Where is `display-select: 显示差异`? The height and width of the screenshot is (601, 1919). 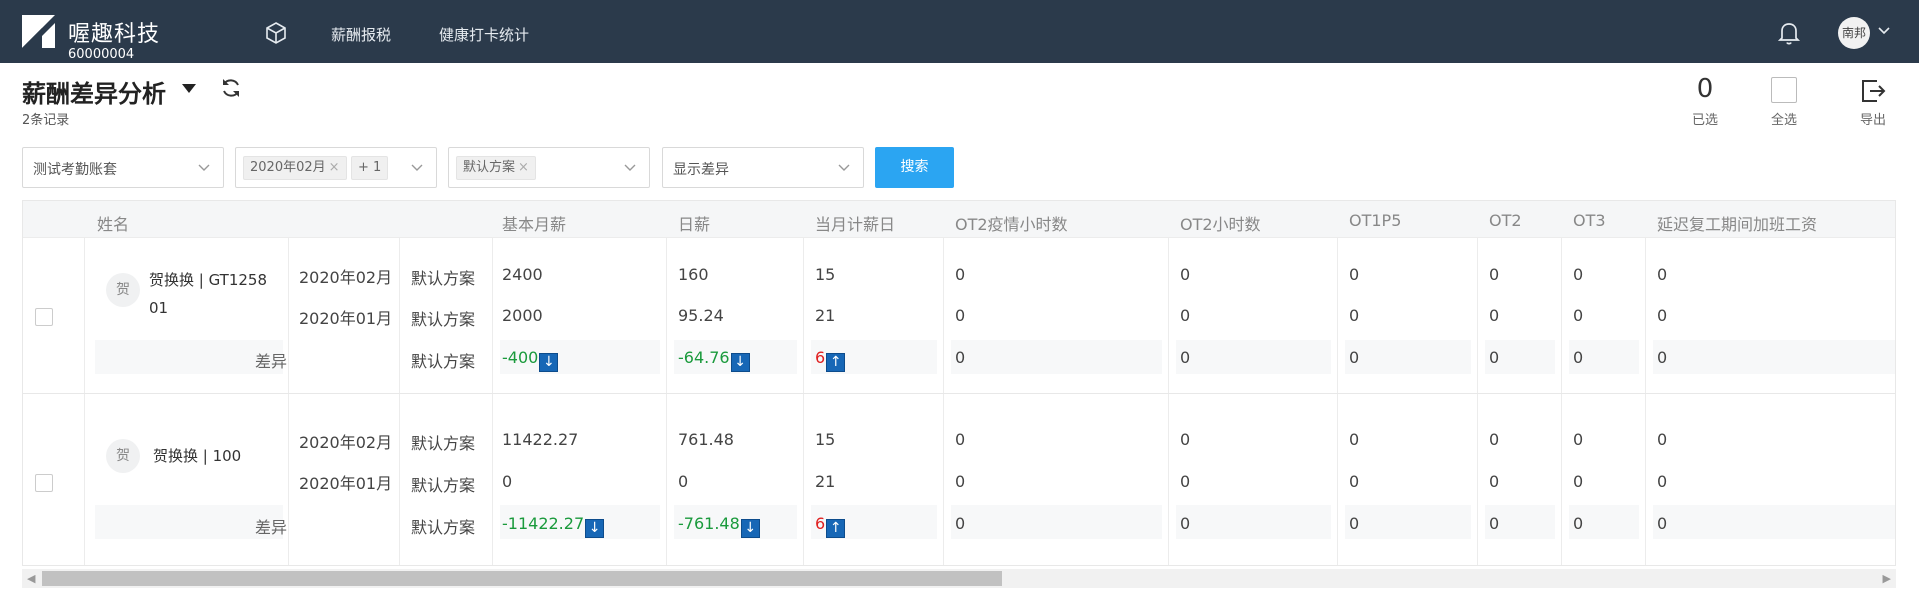
display-select: 显示差异 is located at coordinates (763, 167).